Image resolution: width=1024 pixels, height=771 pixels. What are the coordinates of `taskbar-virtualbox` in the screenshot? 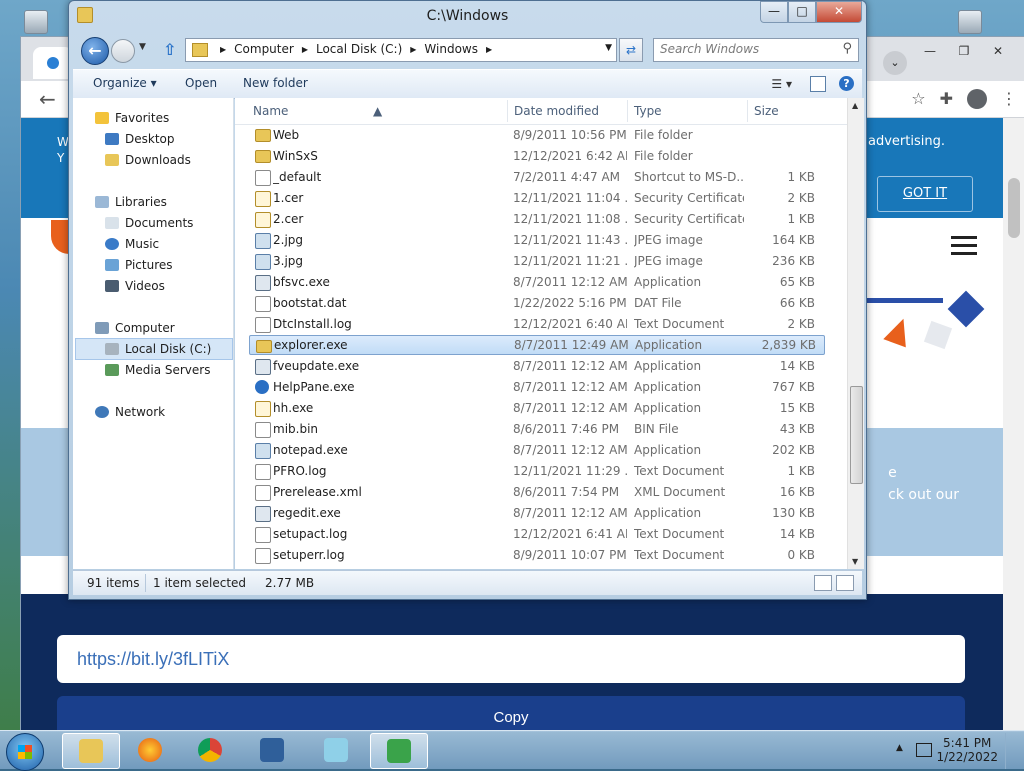 It's located at (272, 750).